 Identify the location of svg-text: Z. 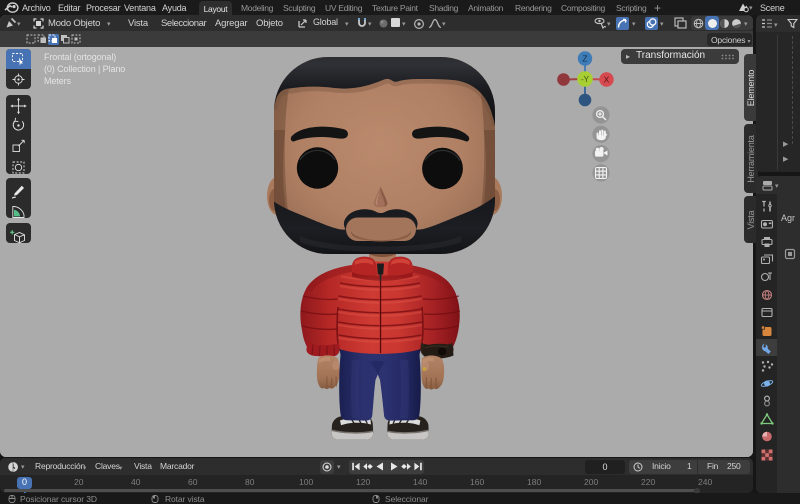
(584, 59).